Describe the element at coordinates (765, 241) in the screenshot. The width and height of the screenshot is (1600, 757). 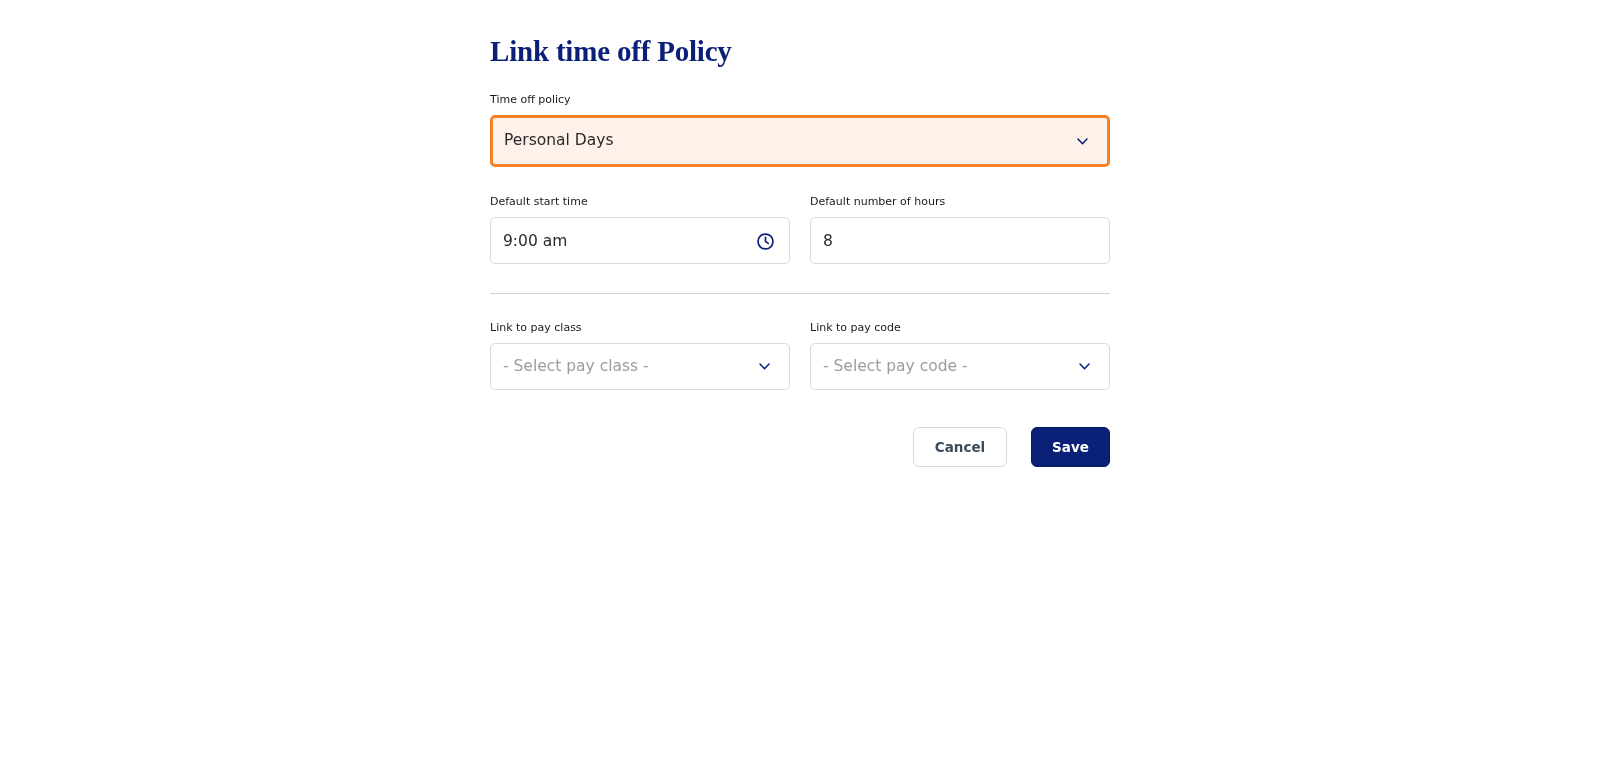
I see `clock-icon` at that location.